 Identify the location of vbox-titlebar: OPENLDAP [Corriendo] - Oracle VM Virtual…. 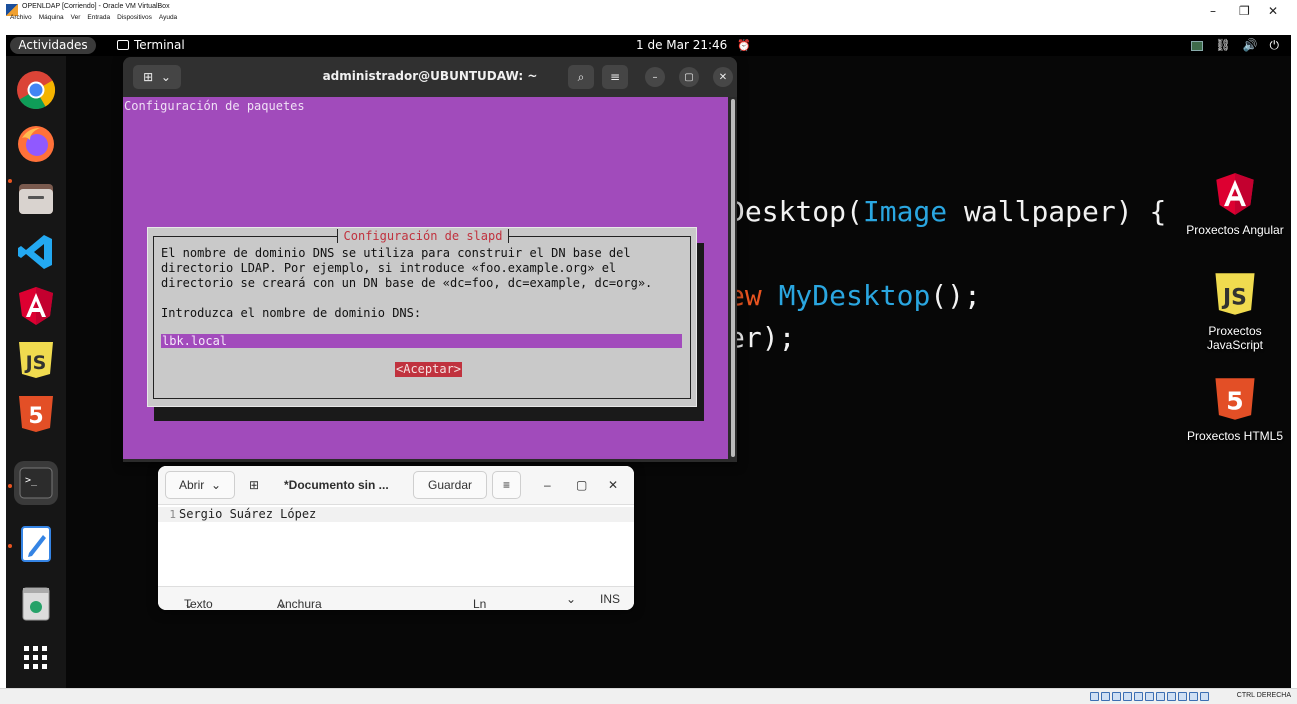
(648, 12).